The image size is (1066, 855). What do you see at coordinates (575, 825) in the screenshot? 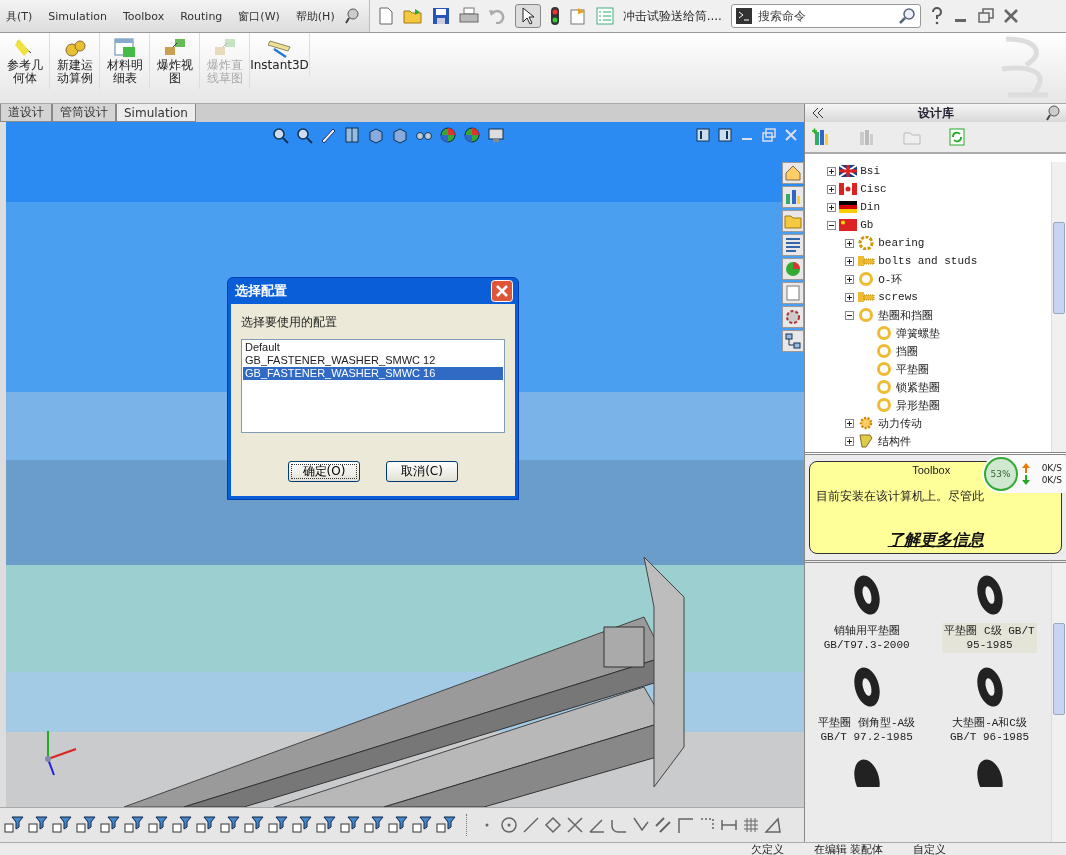
I see `trim-icon` at bounding box center [575, 825].